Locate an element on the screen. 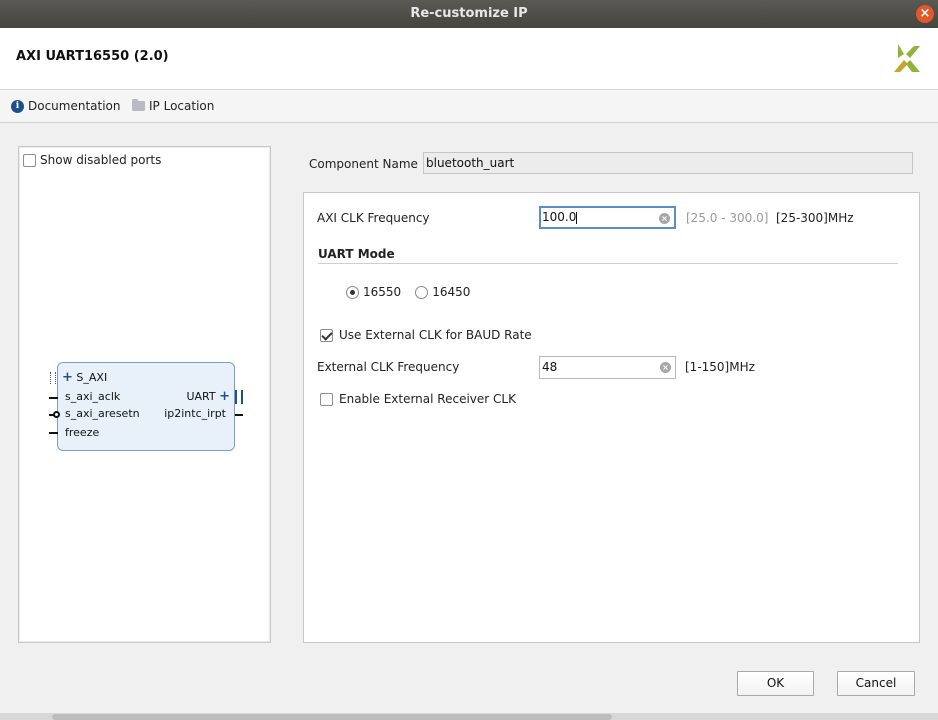 The image size is (938, 720). show-disabled-ports-option: Show disabled ports is located at coordinates (92, 160).